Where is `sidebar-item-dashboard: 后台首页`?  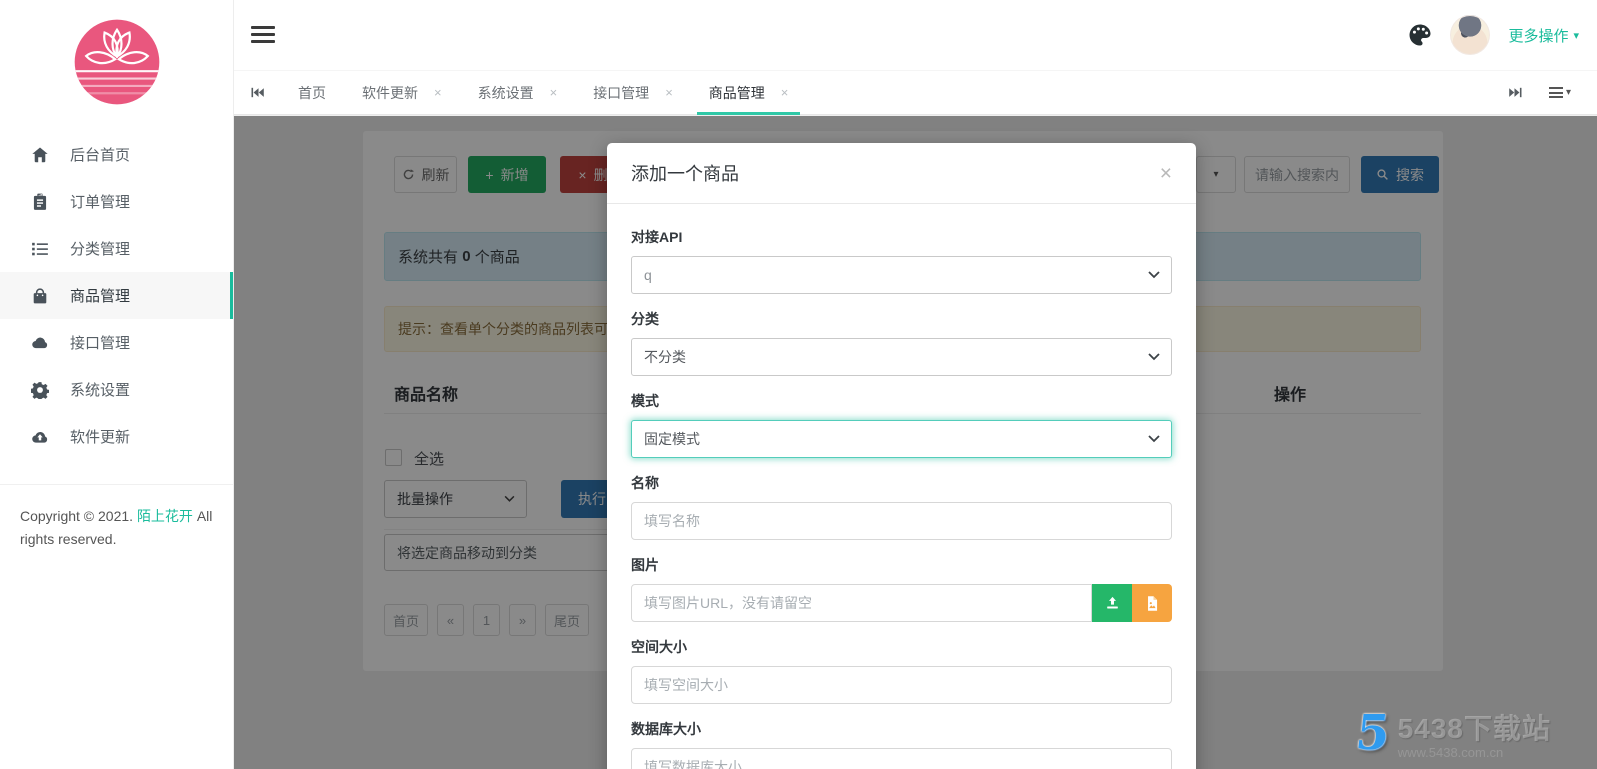 sidebar-item-dashboard: 后台首页 is located at coordinates (116, 154).